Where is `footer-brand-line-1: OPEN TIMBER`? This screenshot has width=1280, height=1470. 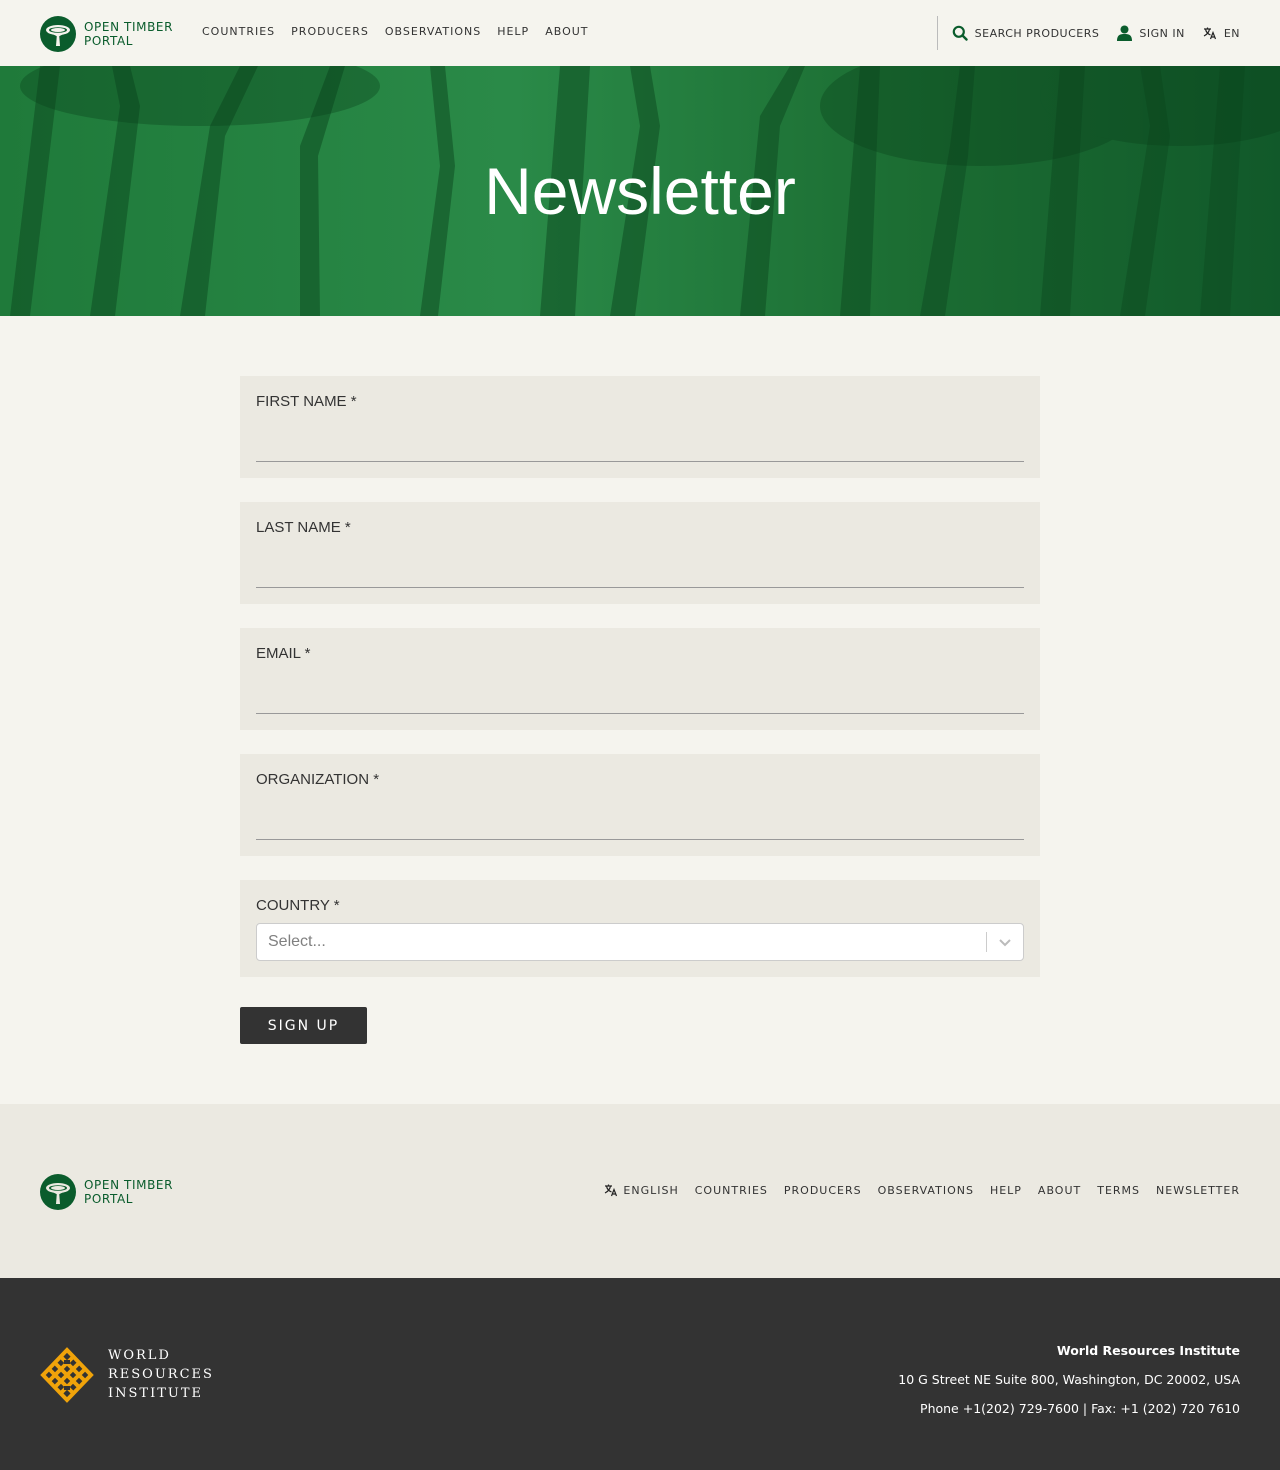
footer-brand-line-1: OPEN TIMBER is located at coordinates (129, 1185).